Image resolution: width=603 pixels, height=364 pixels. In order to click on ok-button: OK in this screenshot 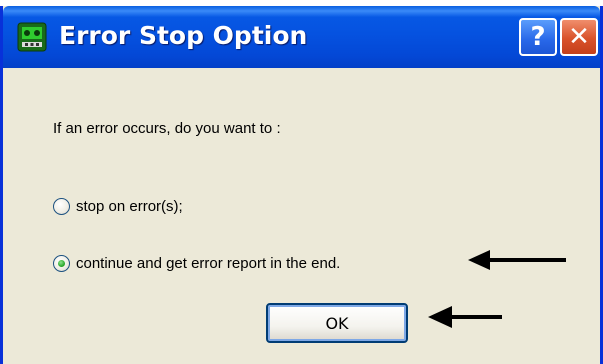, I will do `click(337, 323)`.